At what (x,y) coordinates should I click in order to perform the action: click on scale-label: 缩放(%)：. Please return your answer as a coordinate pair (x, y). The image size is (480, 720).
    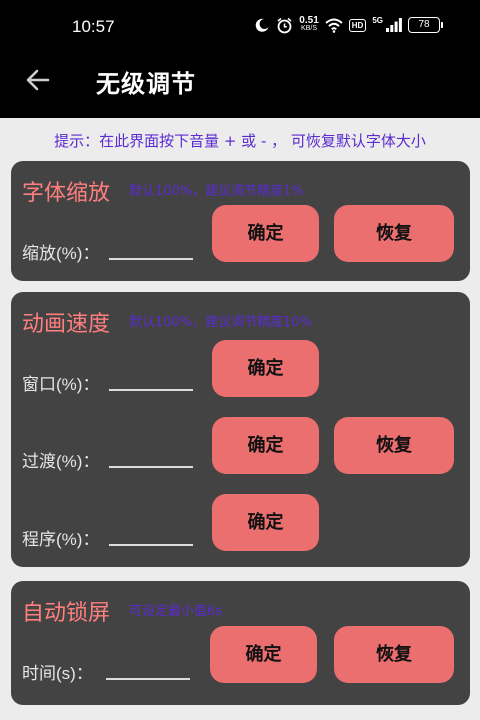
    Looking at the image, I should click on (61, 253).